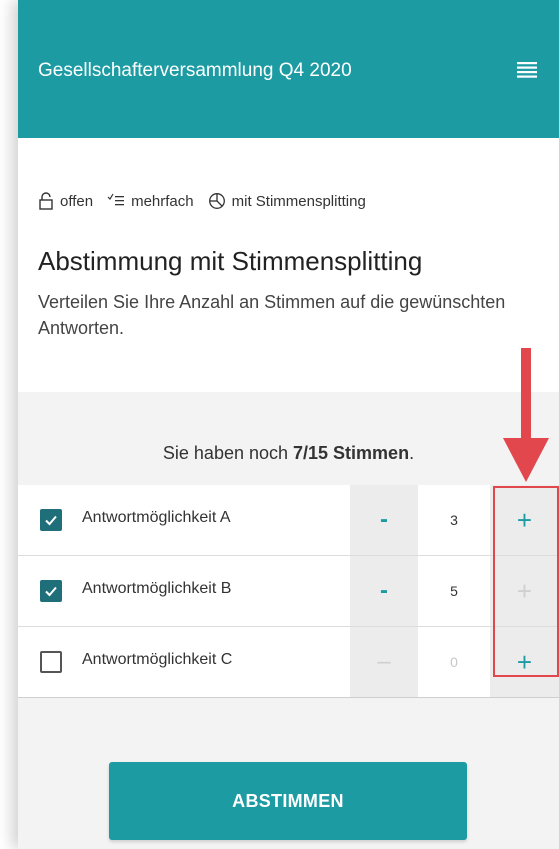  I want to click on answer-c-label: Antwortmöglichkeit C, so click(157, 659).